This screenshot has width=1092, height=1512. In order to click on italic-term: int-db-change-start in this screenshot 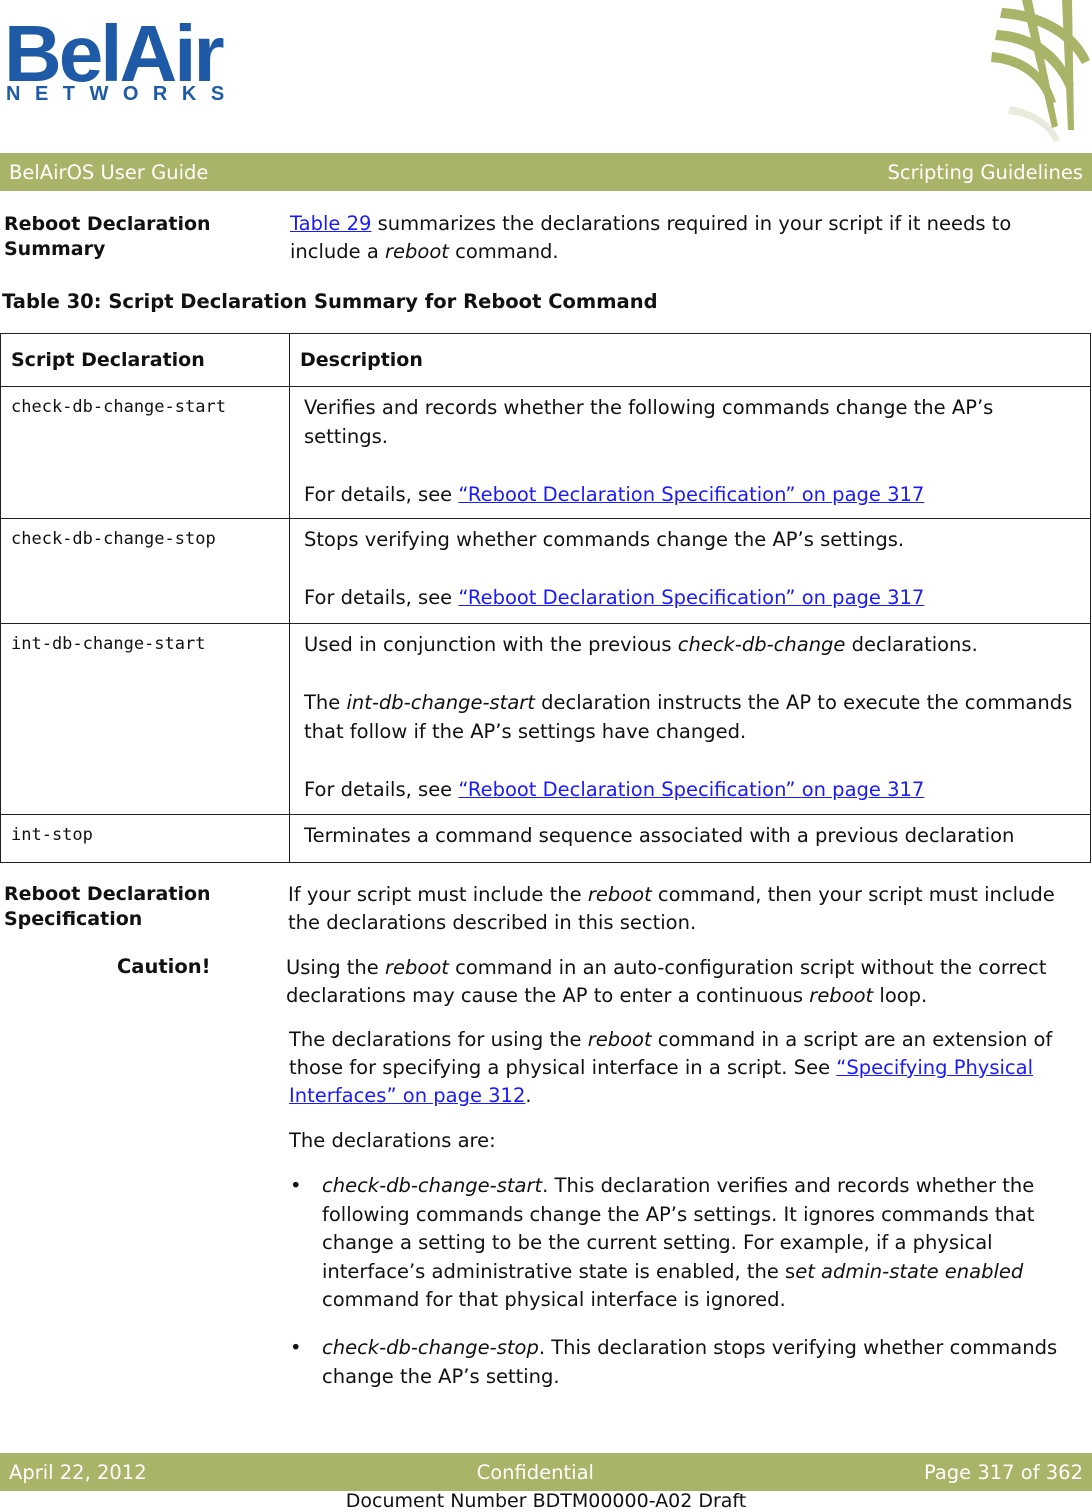, I will do `click(440, 702)`.